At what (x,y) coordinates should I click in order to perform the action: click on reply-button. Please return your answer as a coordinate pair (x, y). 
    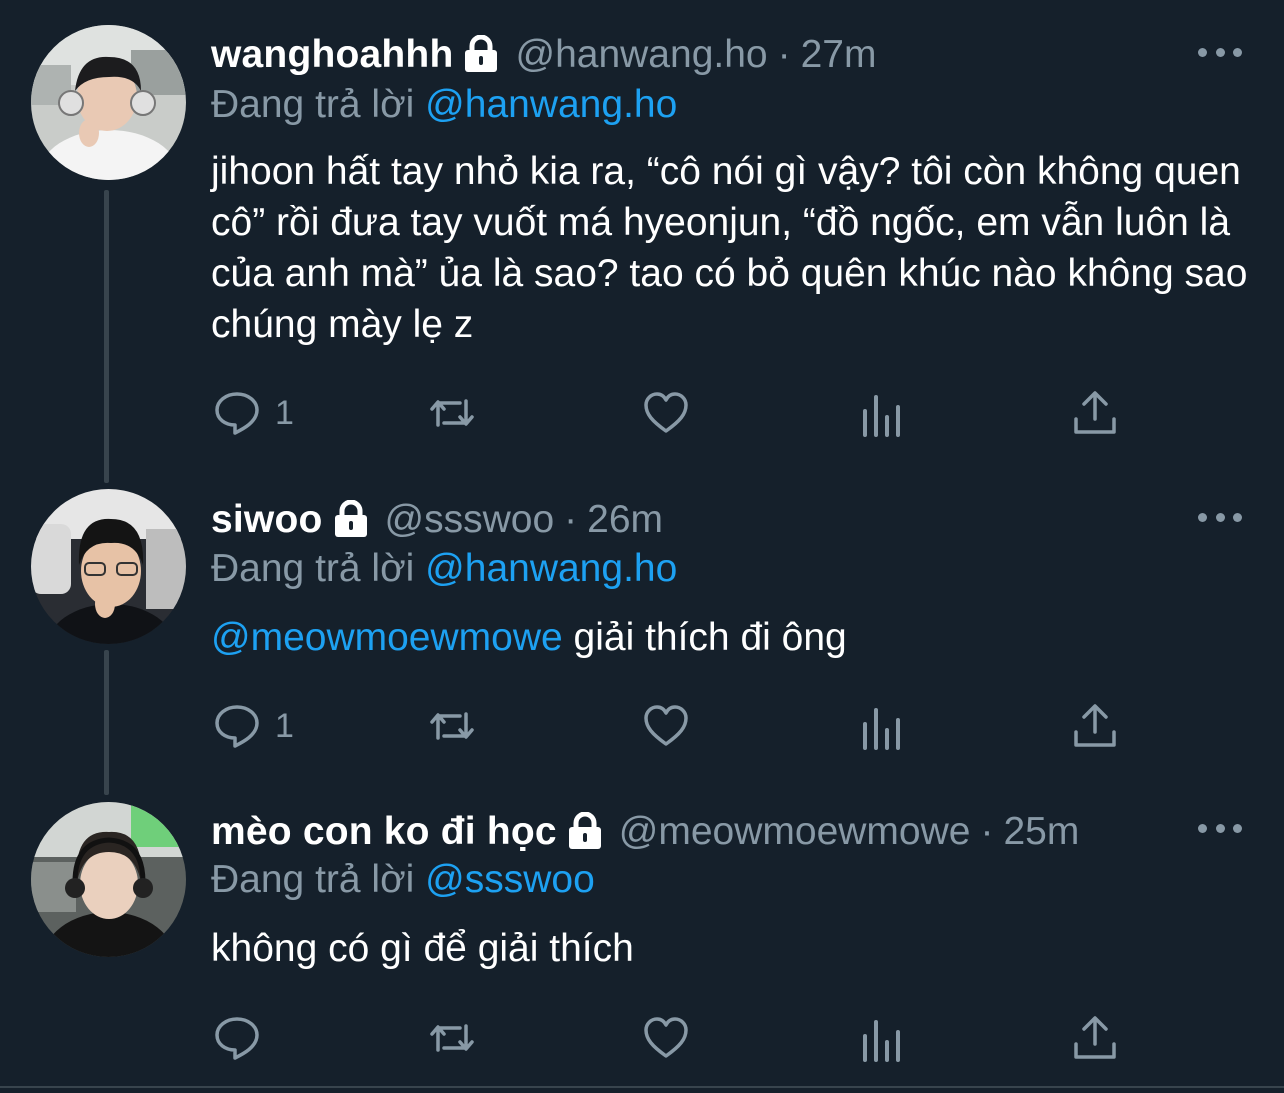
    Looking at the image, I should click on (237, 1038).